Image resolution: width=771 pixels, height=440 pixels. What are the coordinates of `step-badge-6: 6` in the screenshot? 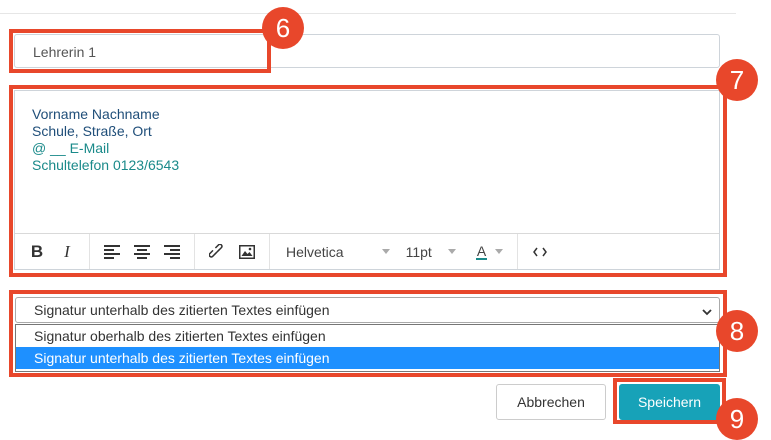 It's located at (283, 28).